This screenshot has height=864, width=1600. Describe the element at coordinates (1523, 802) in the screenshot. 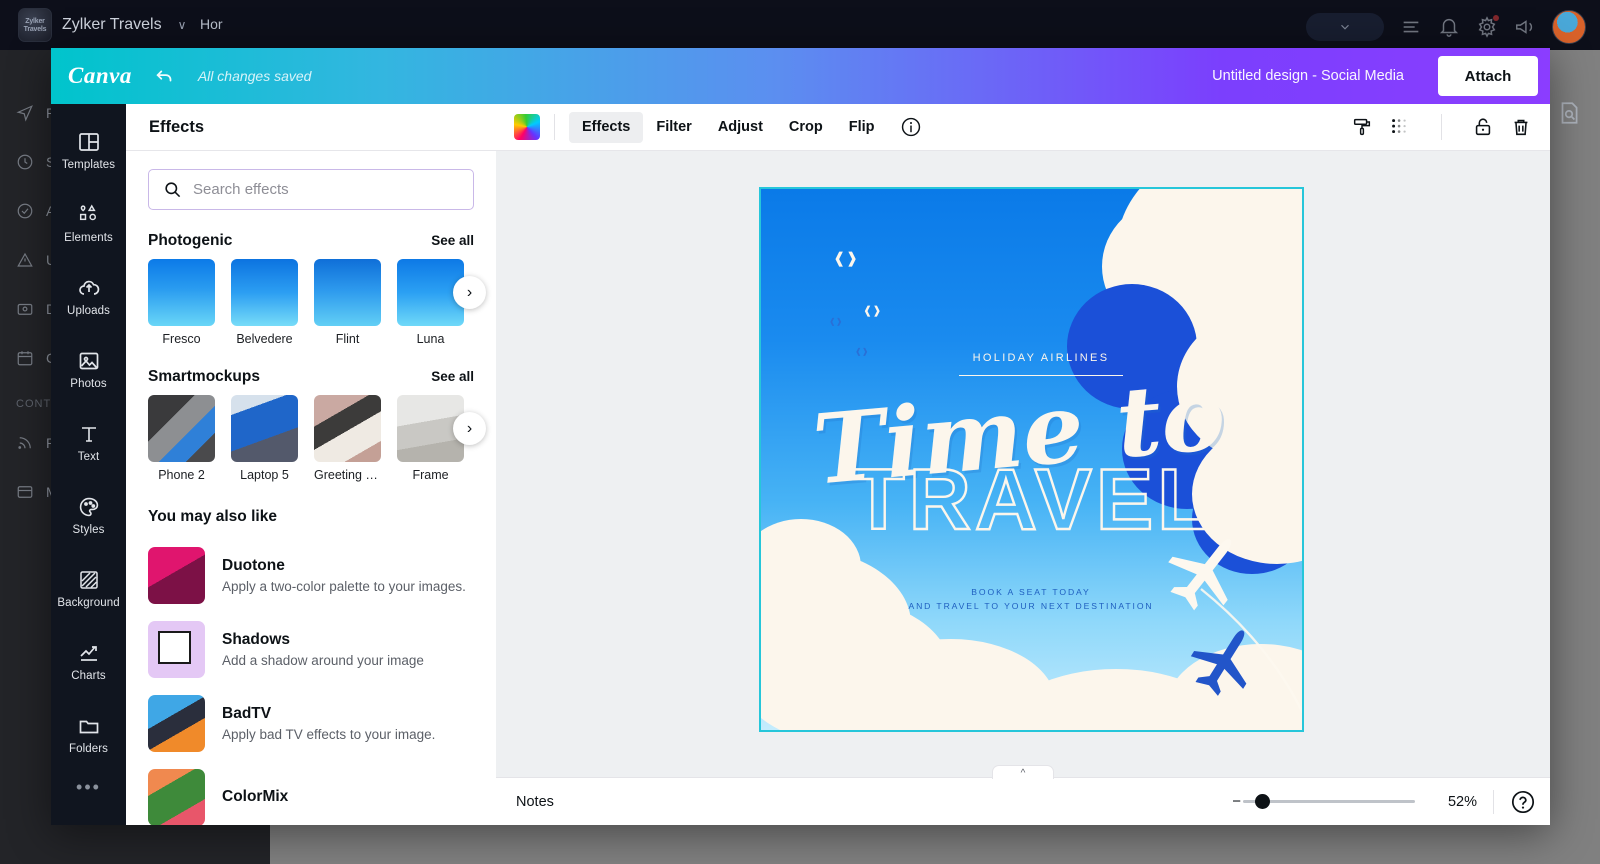

I see `help-circle-icon` at that location.